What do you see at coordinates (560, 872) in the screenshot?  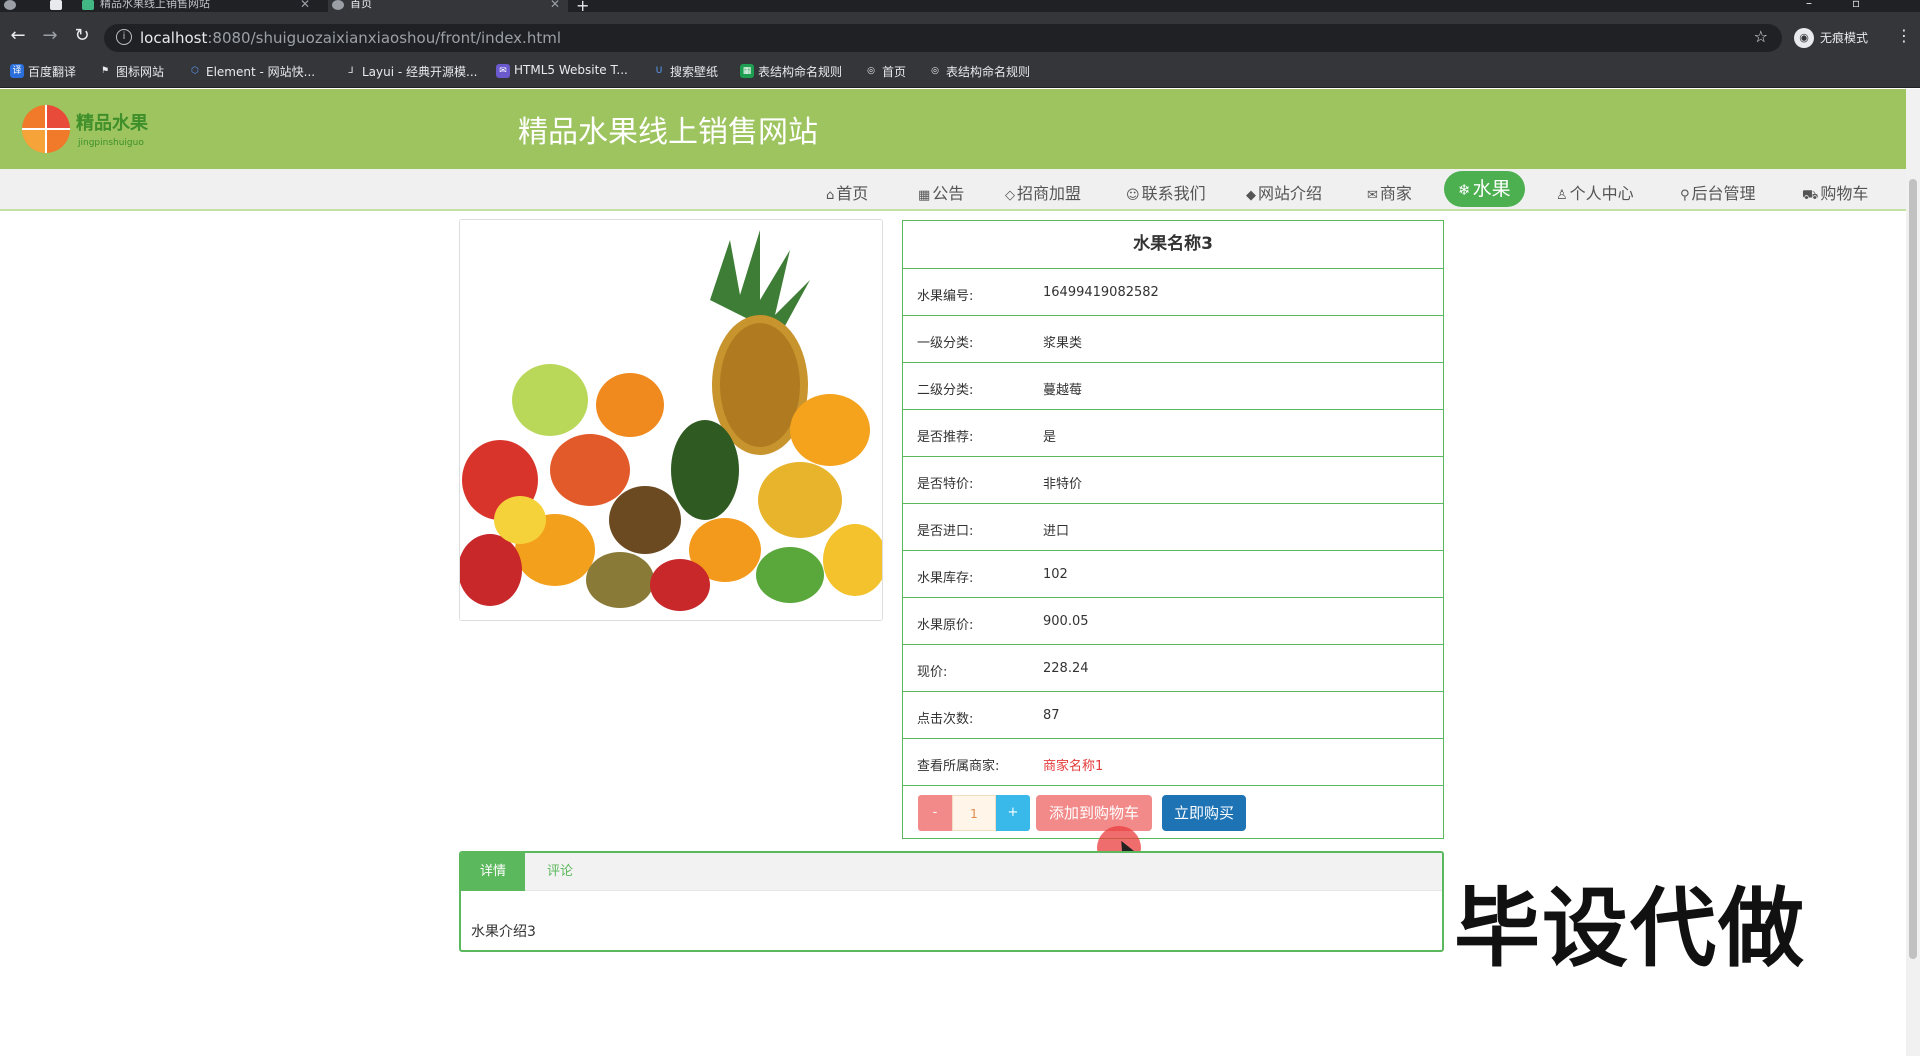 I see `tab-comments: 评论` at bounding box center [560, 872].